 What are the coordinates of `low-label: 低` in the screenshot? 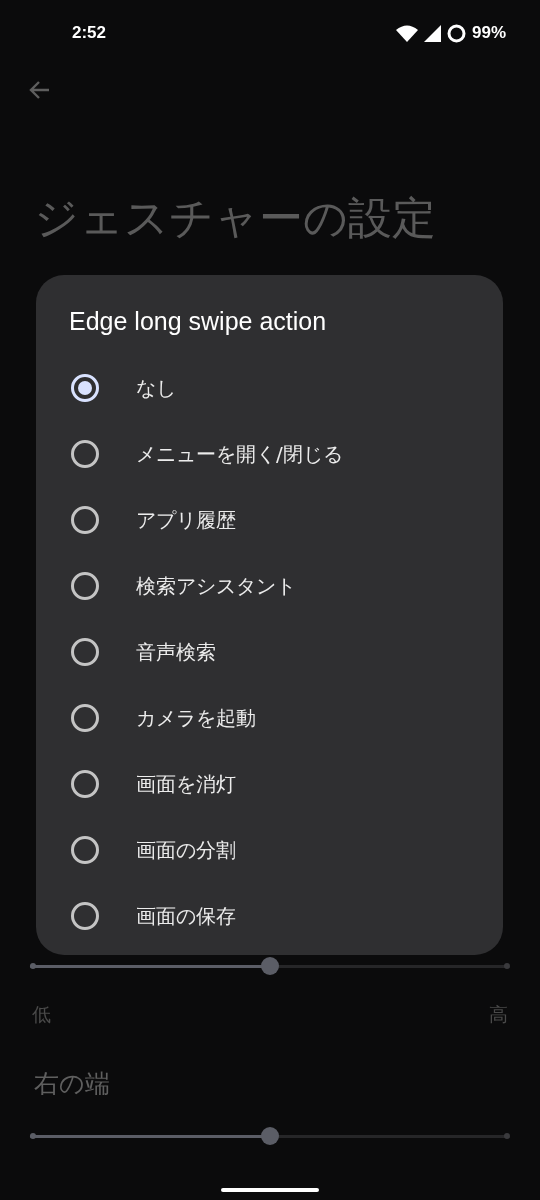 It's located at (41, 1014).